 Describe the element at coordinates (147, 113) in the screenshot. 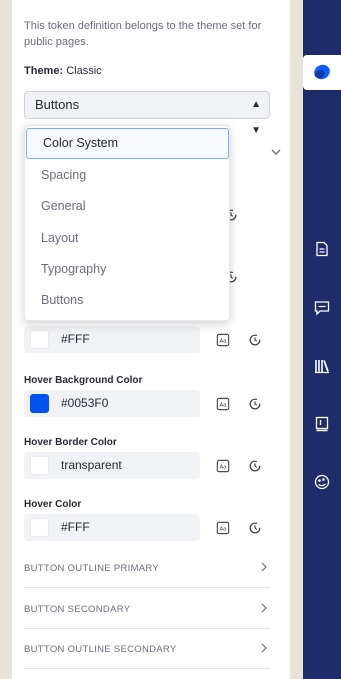

I see `category-select: Buttons ▲ ▼` at that location.